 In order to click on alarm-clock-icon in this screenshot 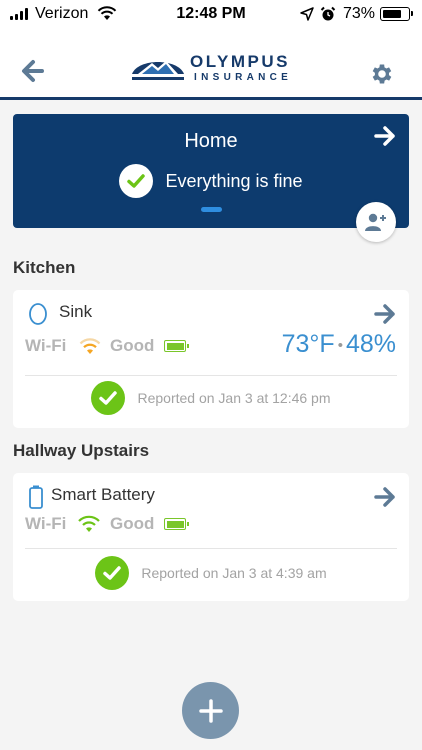, I will do `click(328, 13)`.